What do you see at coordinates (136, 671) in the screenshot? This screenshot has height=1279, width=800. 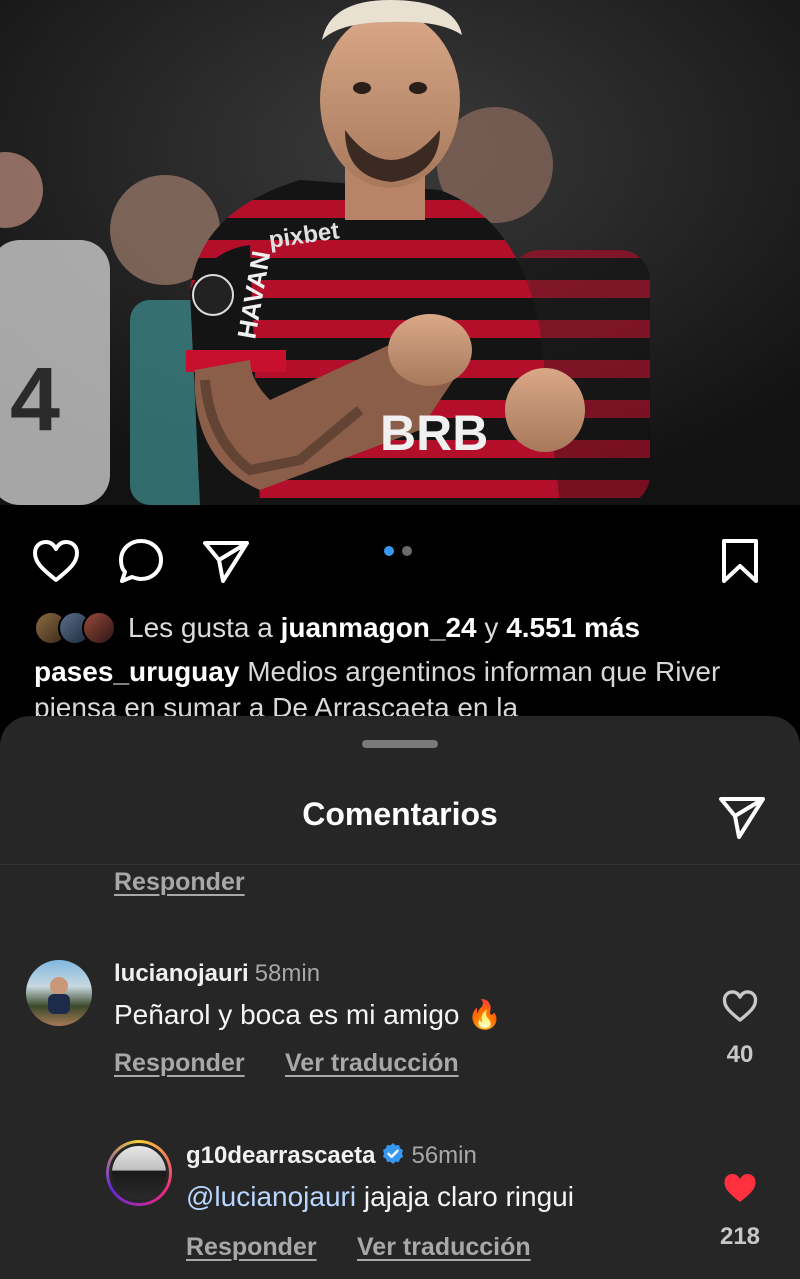 I see `caption-username: pases_uruguay` at bounding box center [136, 671].